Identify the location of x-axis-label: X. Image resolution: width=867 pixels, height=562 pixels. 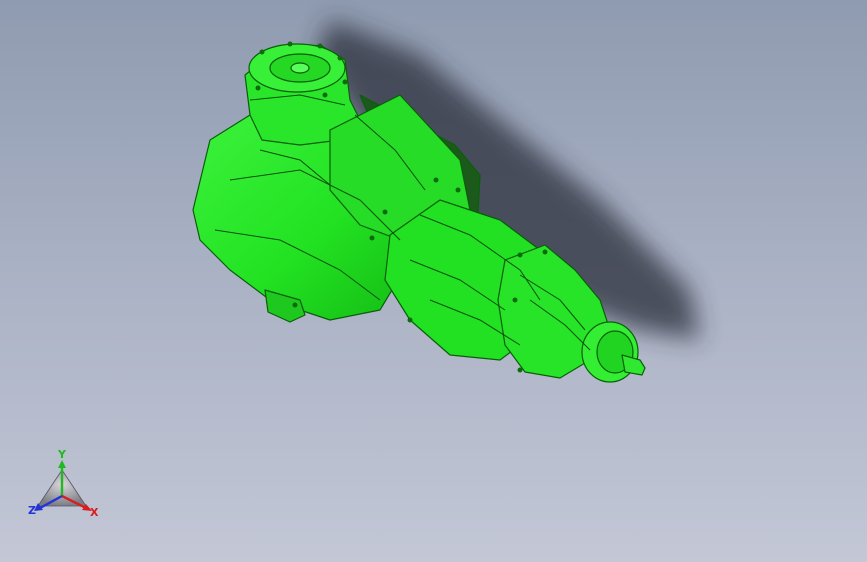
(94, 512).